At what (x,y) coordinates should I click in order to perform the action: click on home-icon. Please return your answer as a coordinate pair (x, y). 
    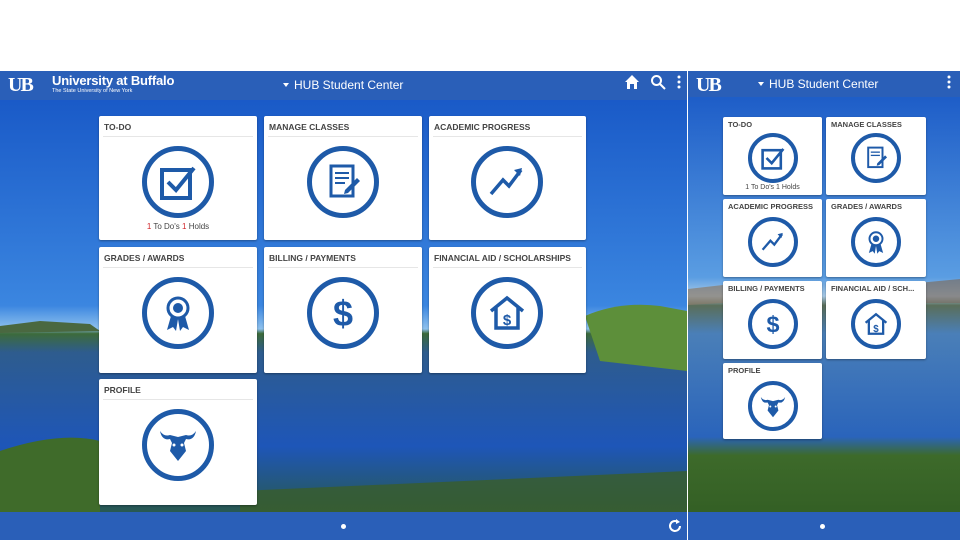
    Looking at the image, I should click on (632, 82).